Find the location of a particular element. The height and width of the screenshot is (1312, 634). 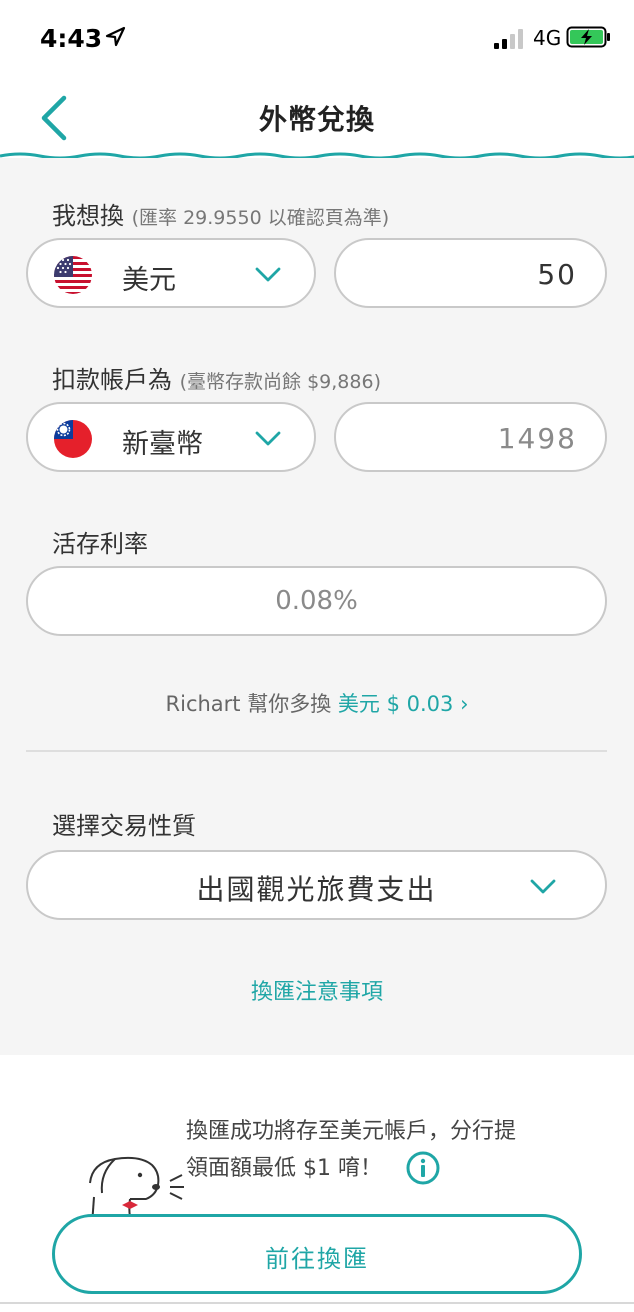

info-icon is located at coordinates (423, 1168).